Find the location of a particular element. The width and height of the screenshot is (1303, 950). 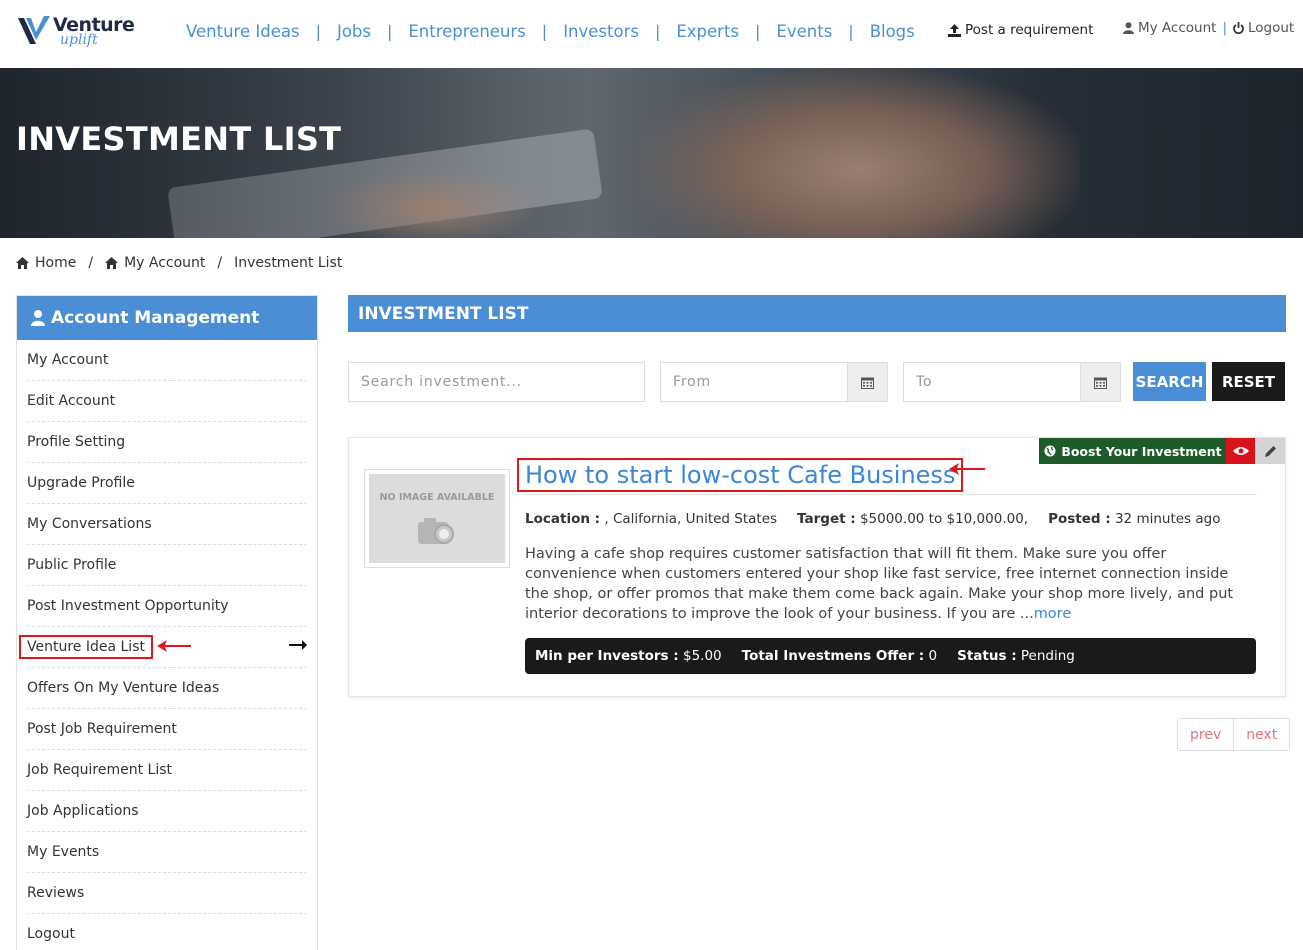

account-links: My Account | Logout is located at coordinates (1208, 28).